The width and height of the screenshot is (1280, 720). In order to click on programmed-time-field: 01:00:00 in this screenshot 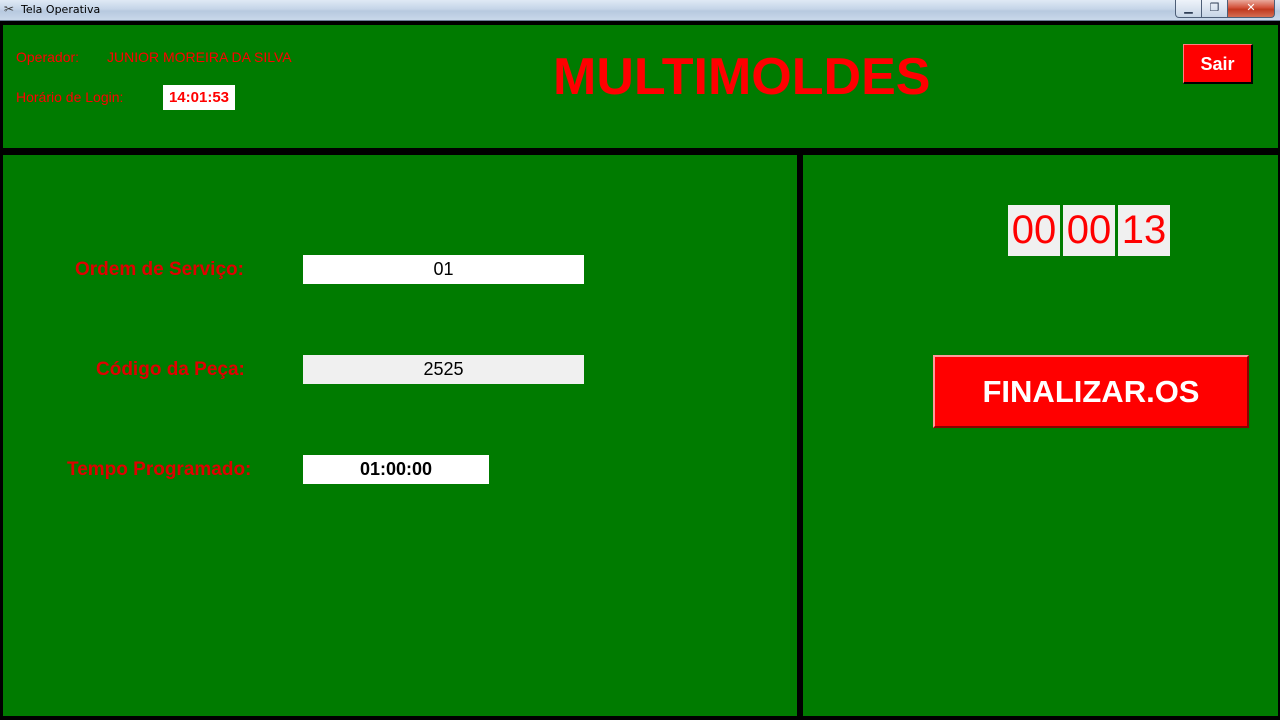, I will do `click(396, 469)`.